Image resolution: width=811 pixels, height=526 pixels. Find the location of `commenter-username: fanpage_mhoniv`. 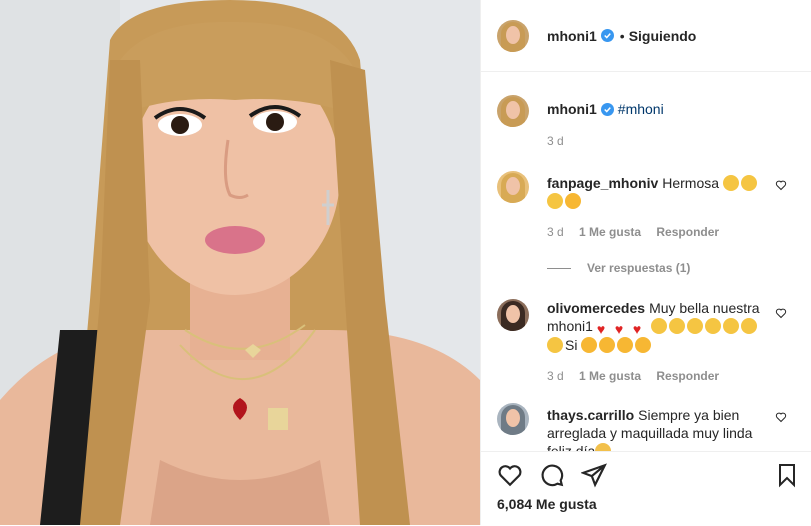

commenter-username: fanpage_mhoniv is located at coordinates (602, 183).